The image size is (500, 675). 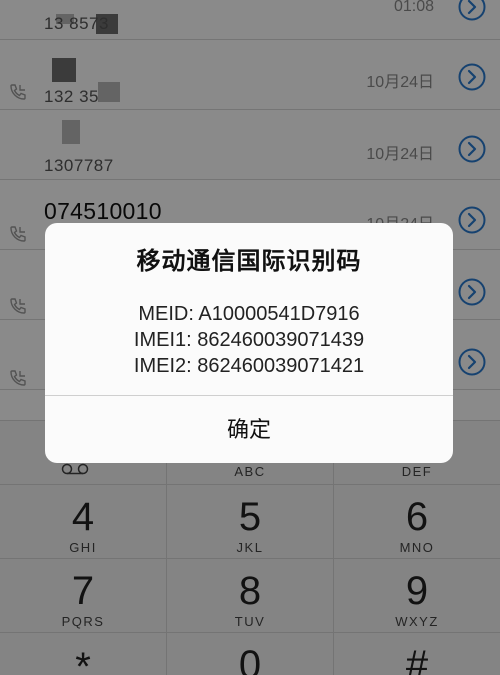 I want to click on imei1-text: IMEI1: 862460039071439, so click(x=249, y=340).